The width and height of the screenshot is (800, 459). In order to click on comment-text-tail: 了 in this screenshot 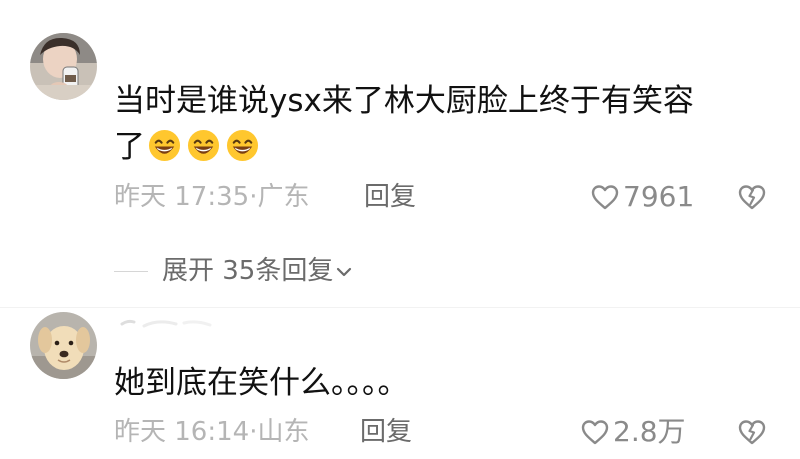, I will do `click(129, 147)`.